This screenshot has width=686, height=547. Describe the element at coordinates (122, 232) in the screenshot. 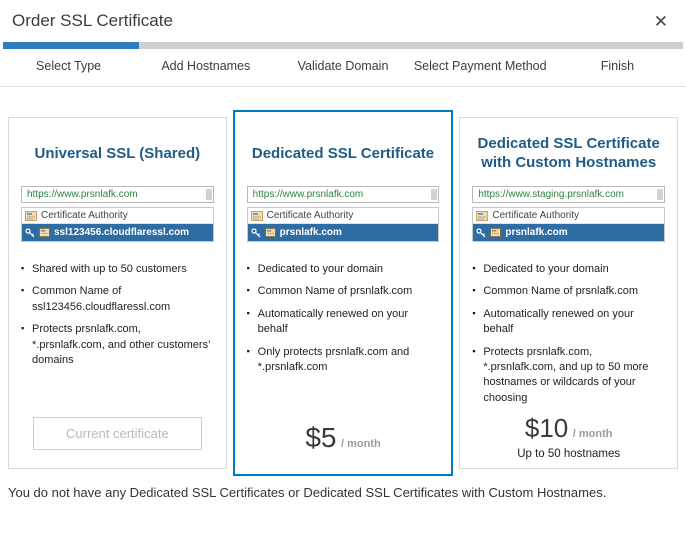

I see `certificate-name: ssl123456.cloudflaressl.com` at that location.